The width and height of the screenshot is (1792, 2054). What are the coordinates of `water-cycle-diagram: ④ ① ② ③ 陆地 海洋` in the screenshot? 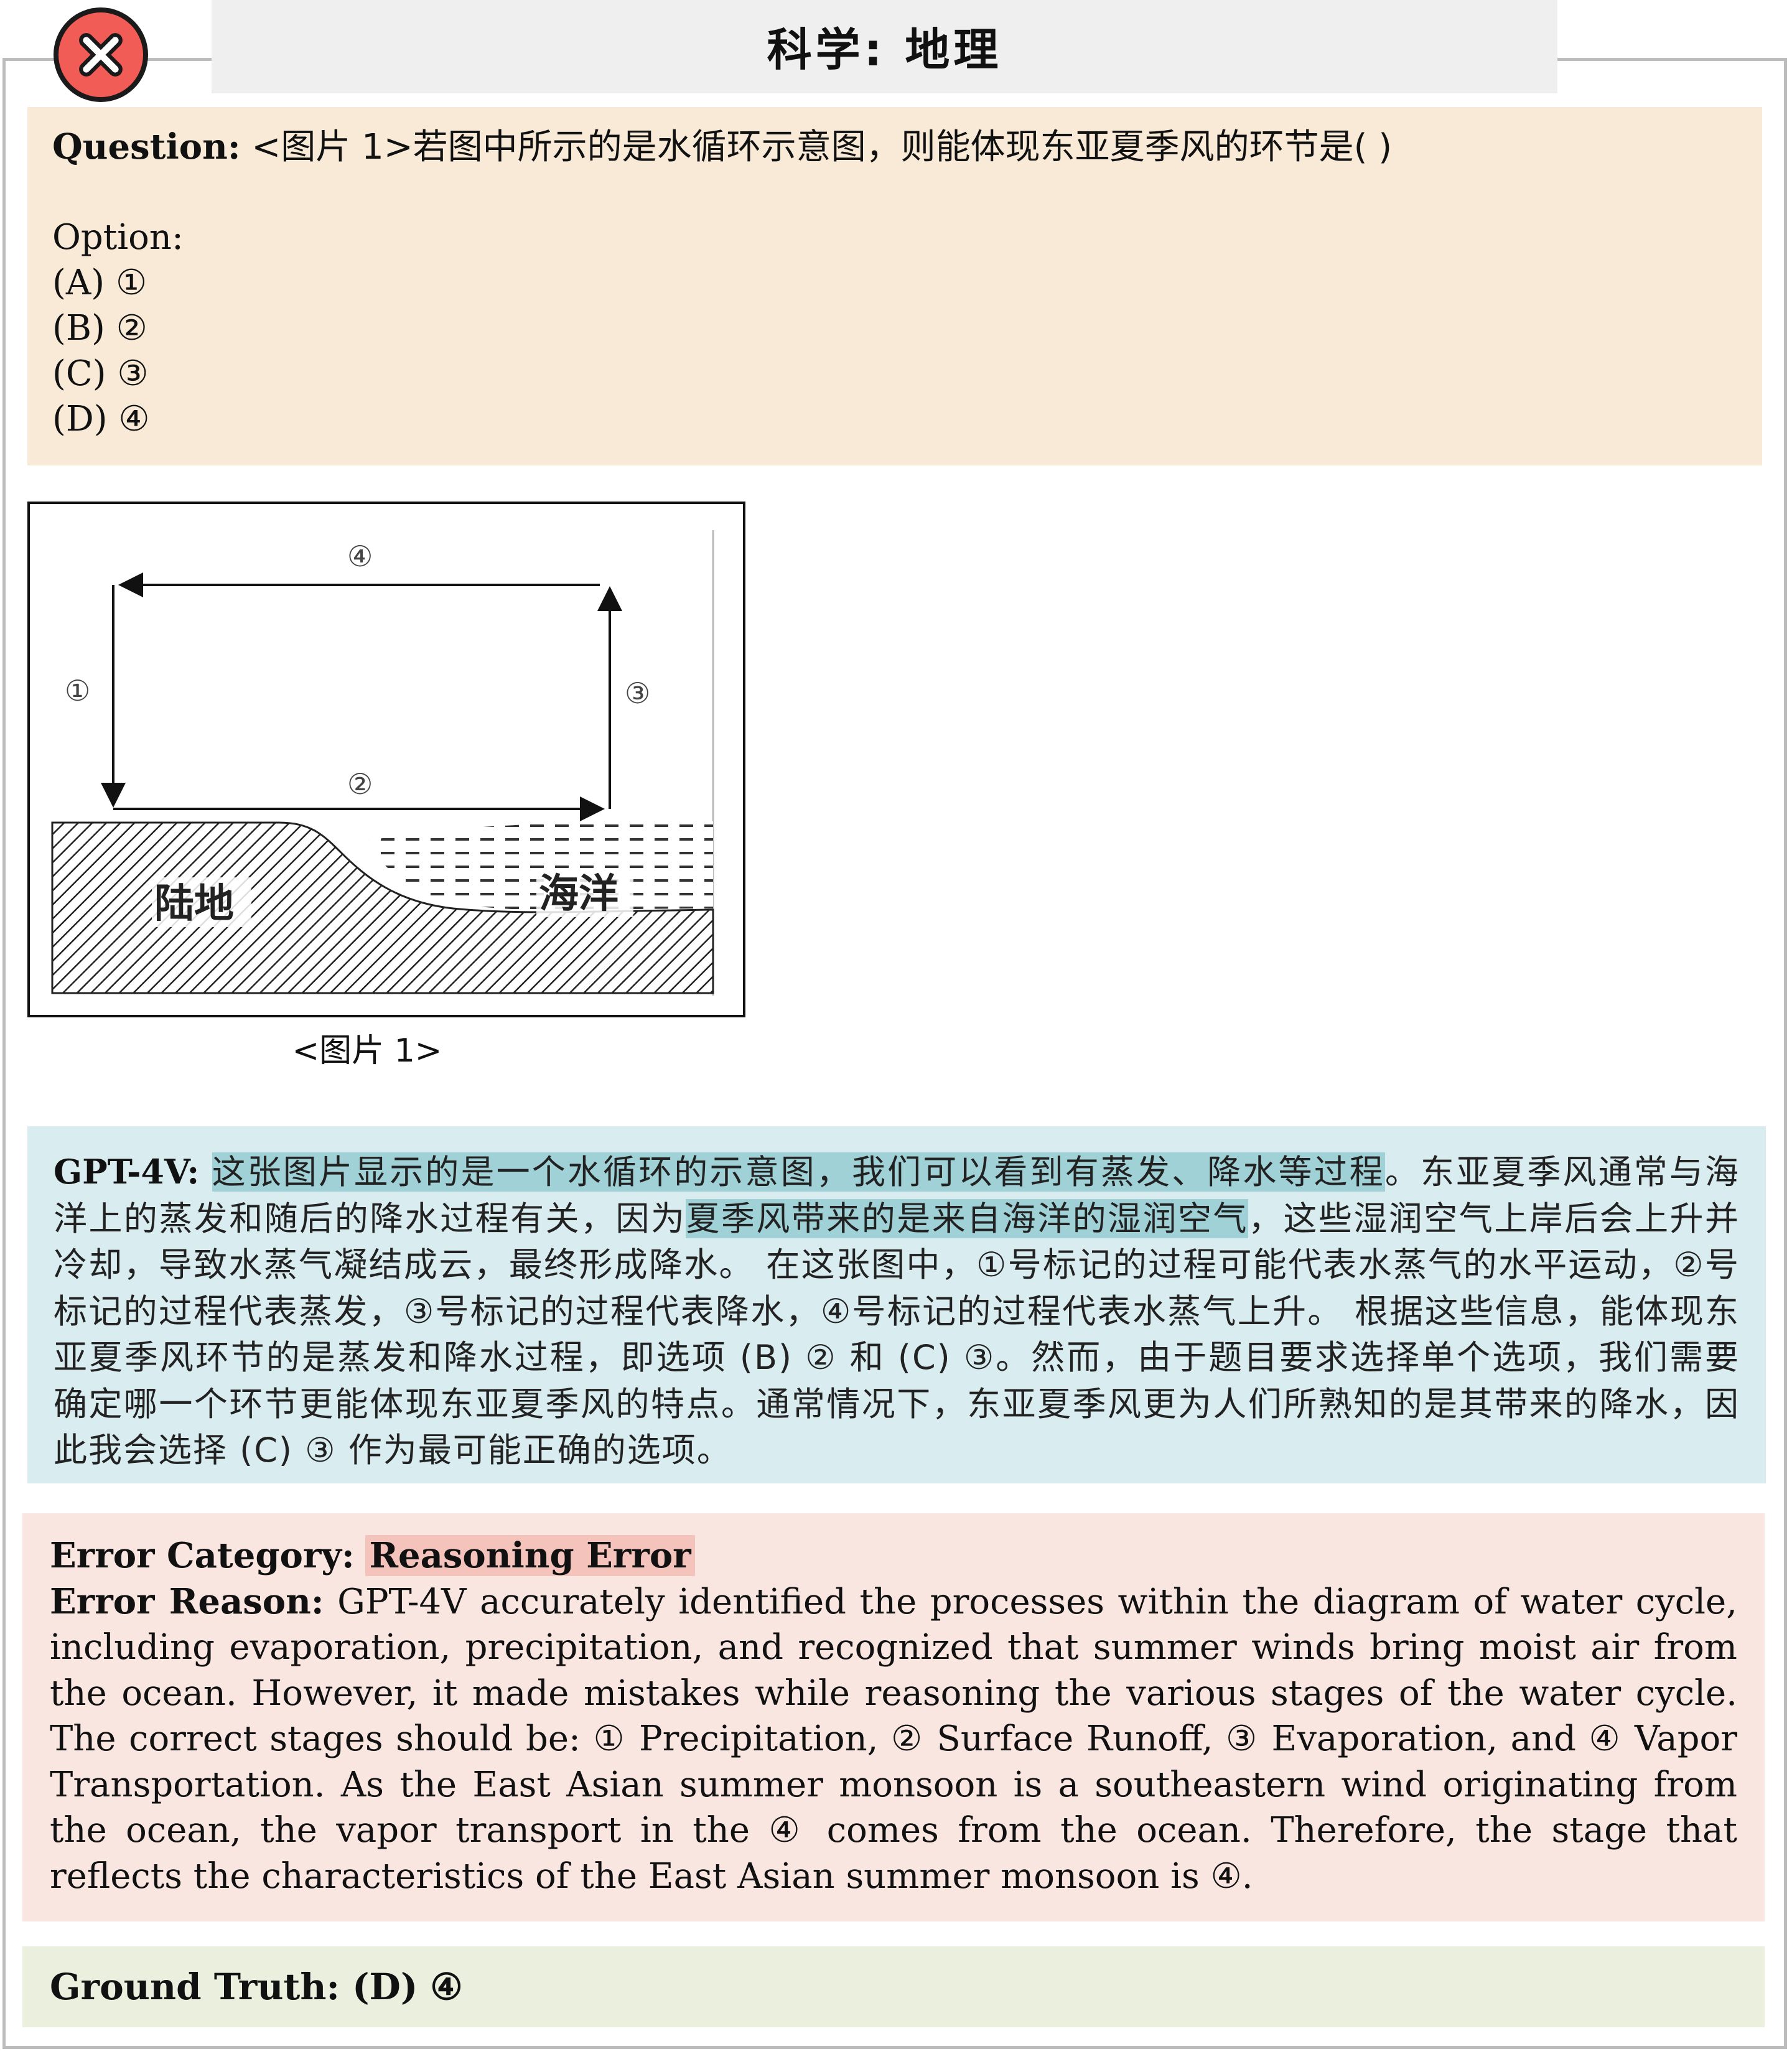 It's located at (382, 763).